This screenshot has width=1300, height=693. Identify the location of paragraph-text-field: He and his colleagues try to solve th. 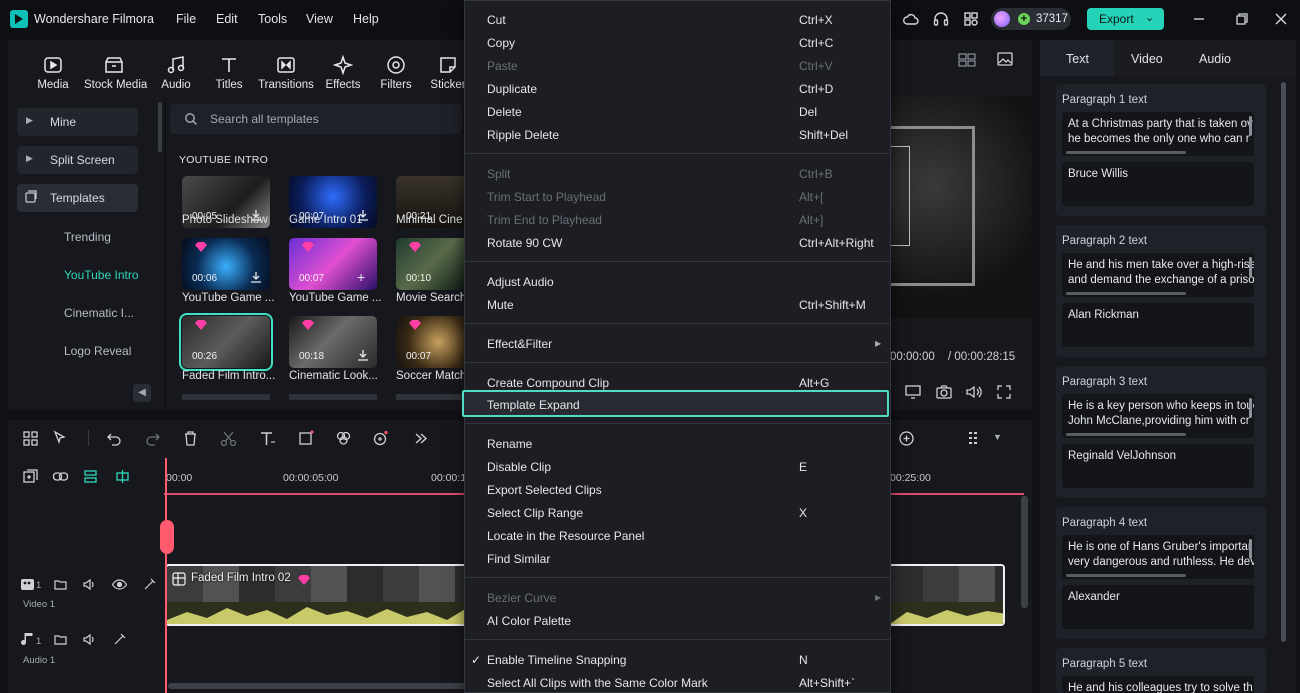
(1158, 684).